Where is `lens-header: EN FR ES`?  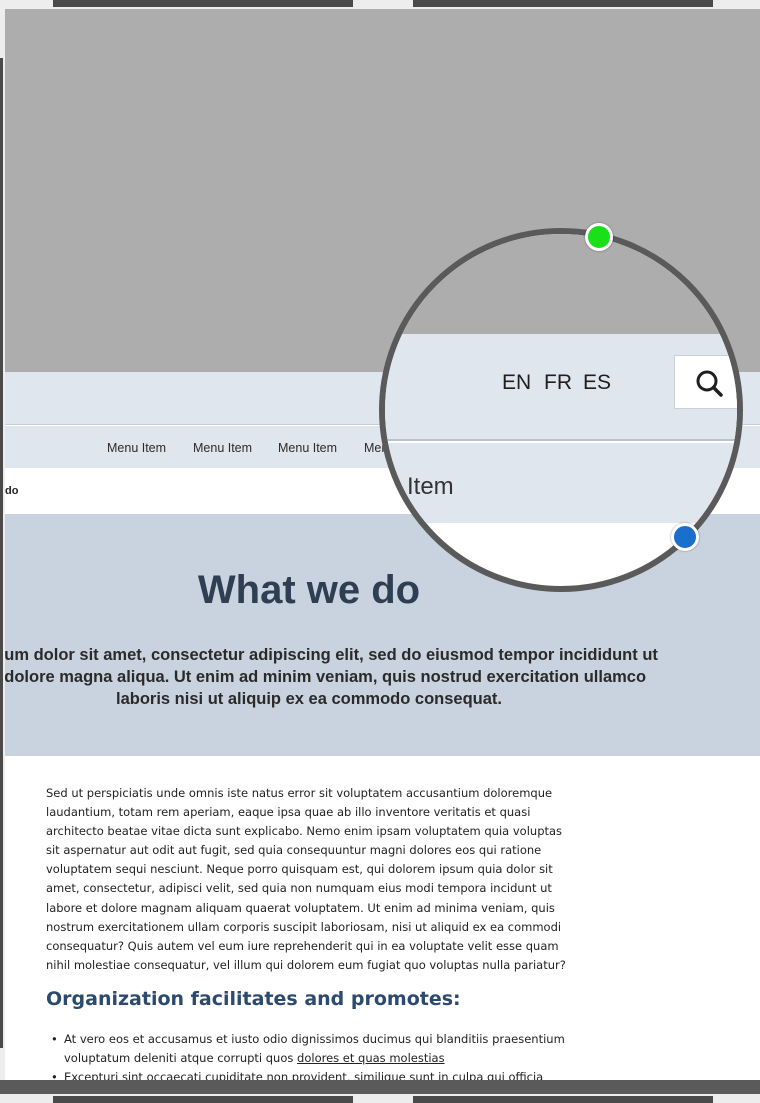
lens-header: EN FR ES is located at coordinates (561, 387).